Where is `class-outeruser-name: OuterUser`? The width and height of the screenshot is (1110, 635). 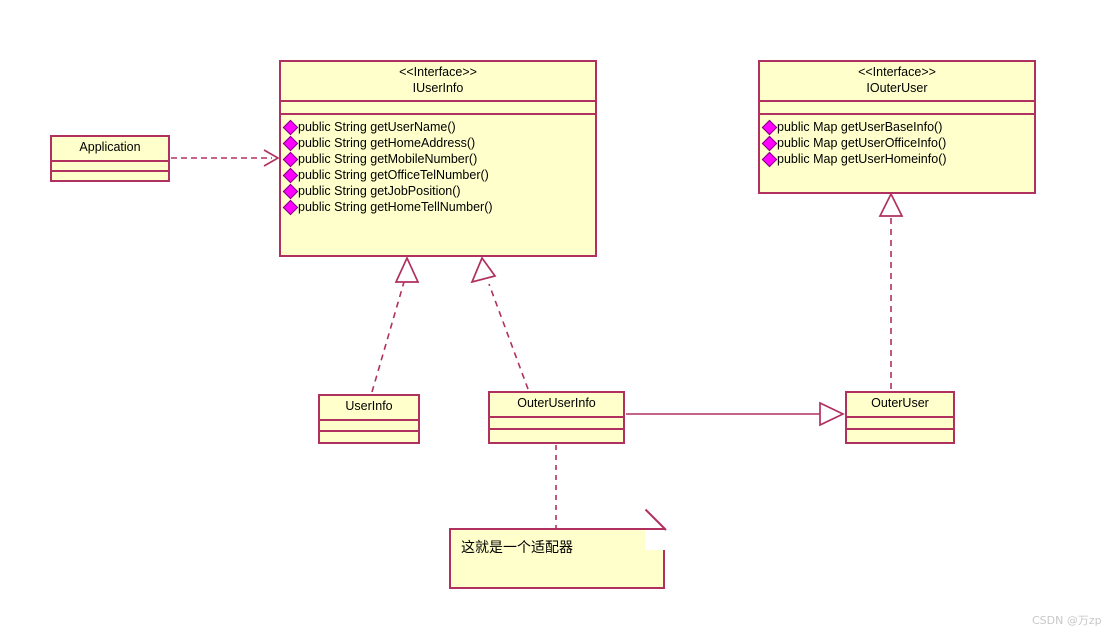
class-outeruser-name: OuterUser is located at coordinates (900, 403).